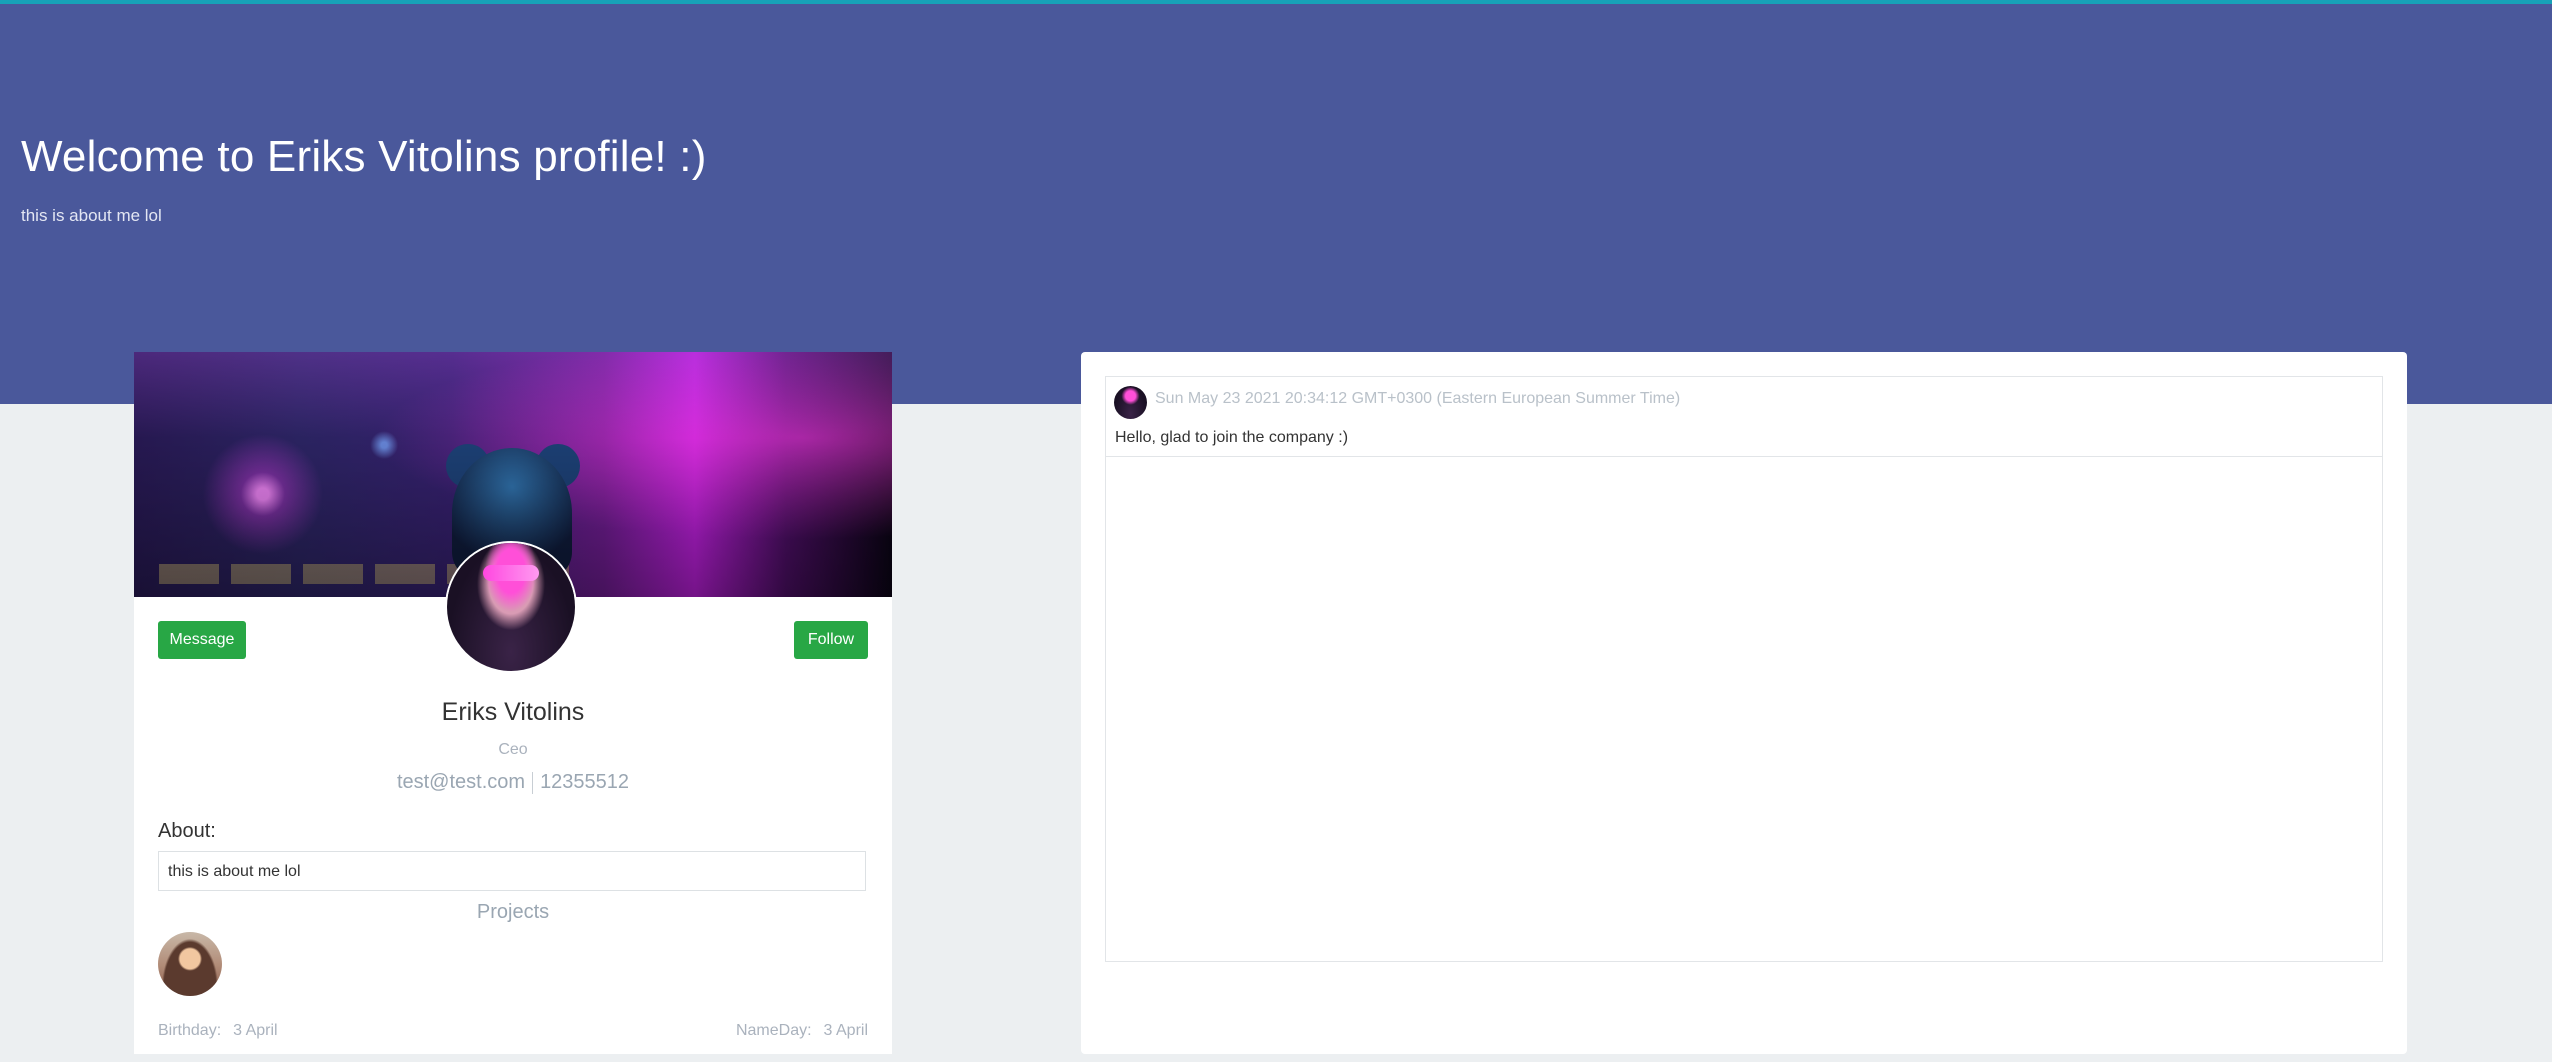 The width and height of the screenshot is (2552, 1062). What do you see at coordinates (190, 964) in the screenshot?
I see `project-thumbnail` at bounding box center [190, 964].